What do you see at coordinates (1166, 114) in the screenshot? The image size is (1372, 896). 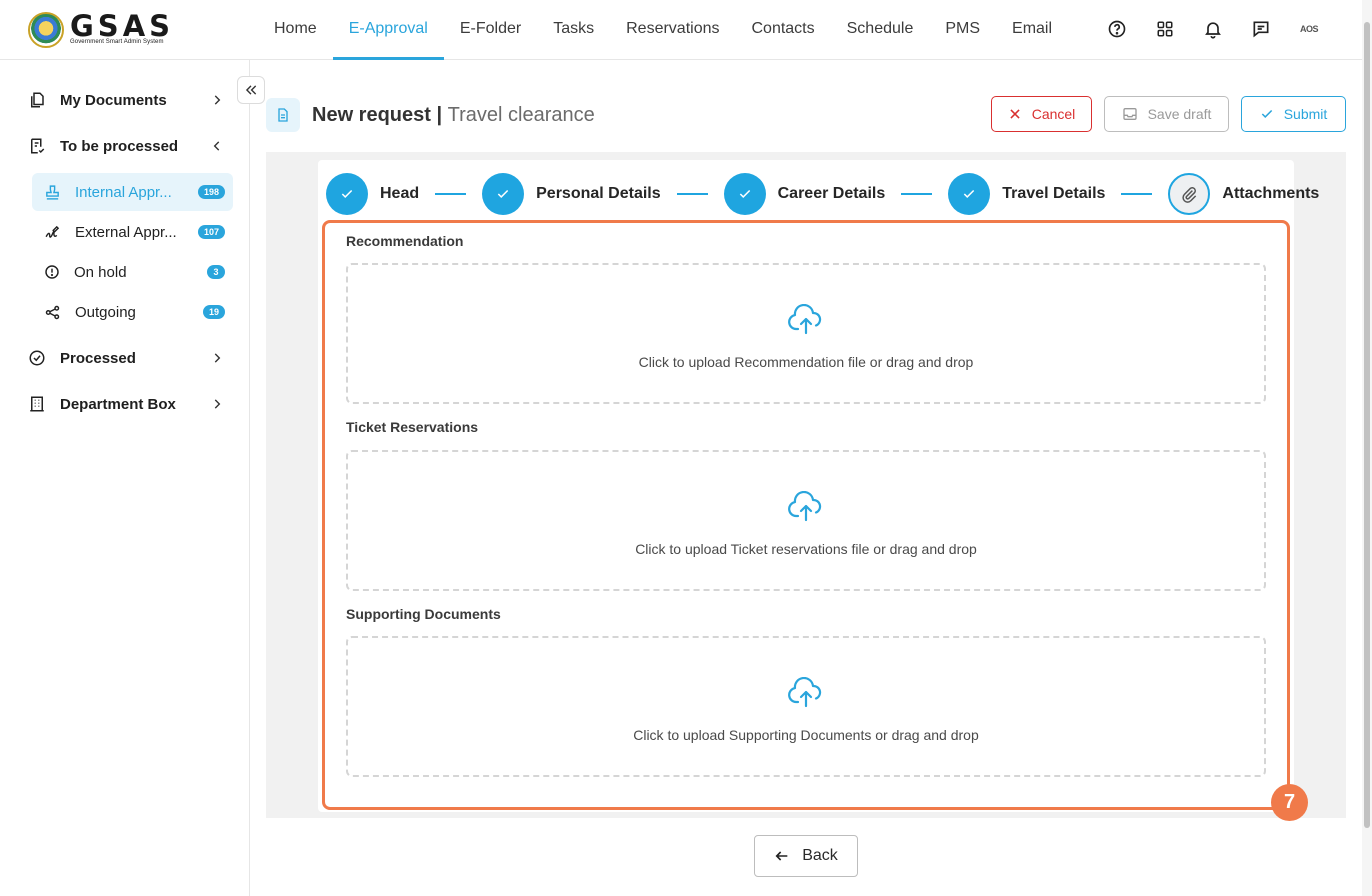 I see `save-draft-button: Save draft` at bounding box center [1166, 114].